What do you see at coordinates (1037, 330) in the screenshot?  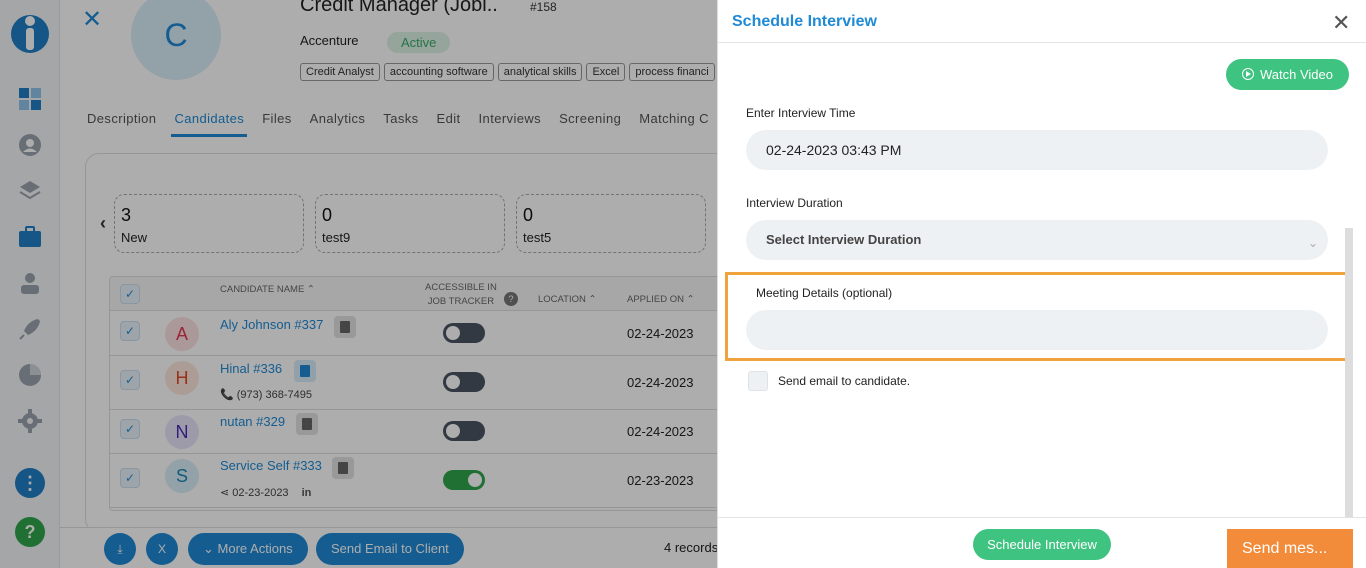 I see `meeting-details-input` at bounding box center [1037, 330].